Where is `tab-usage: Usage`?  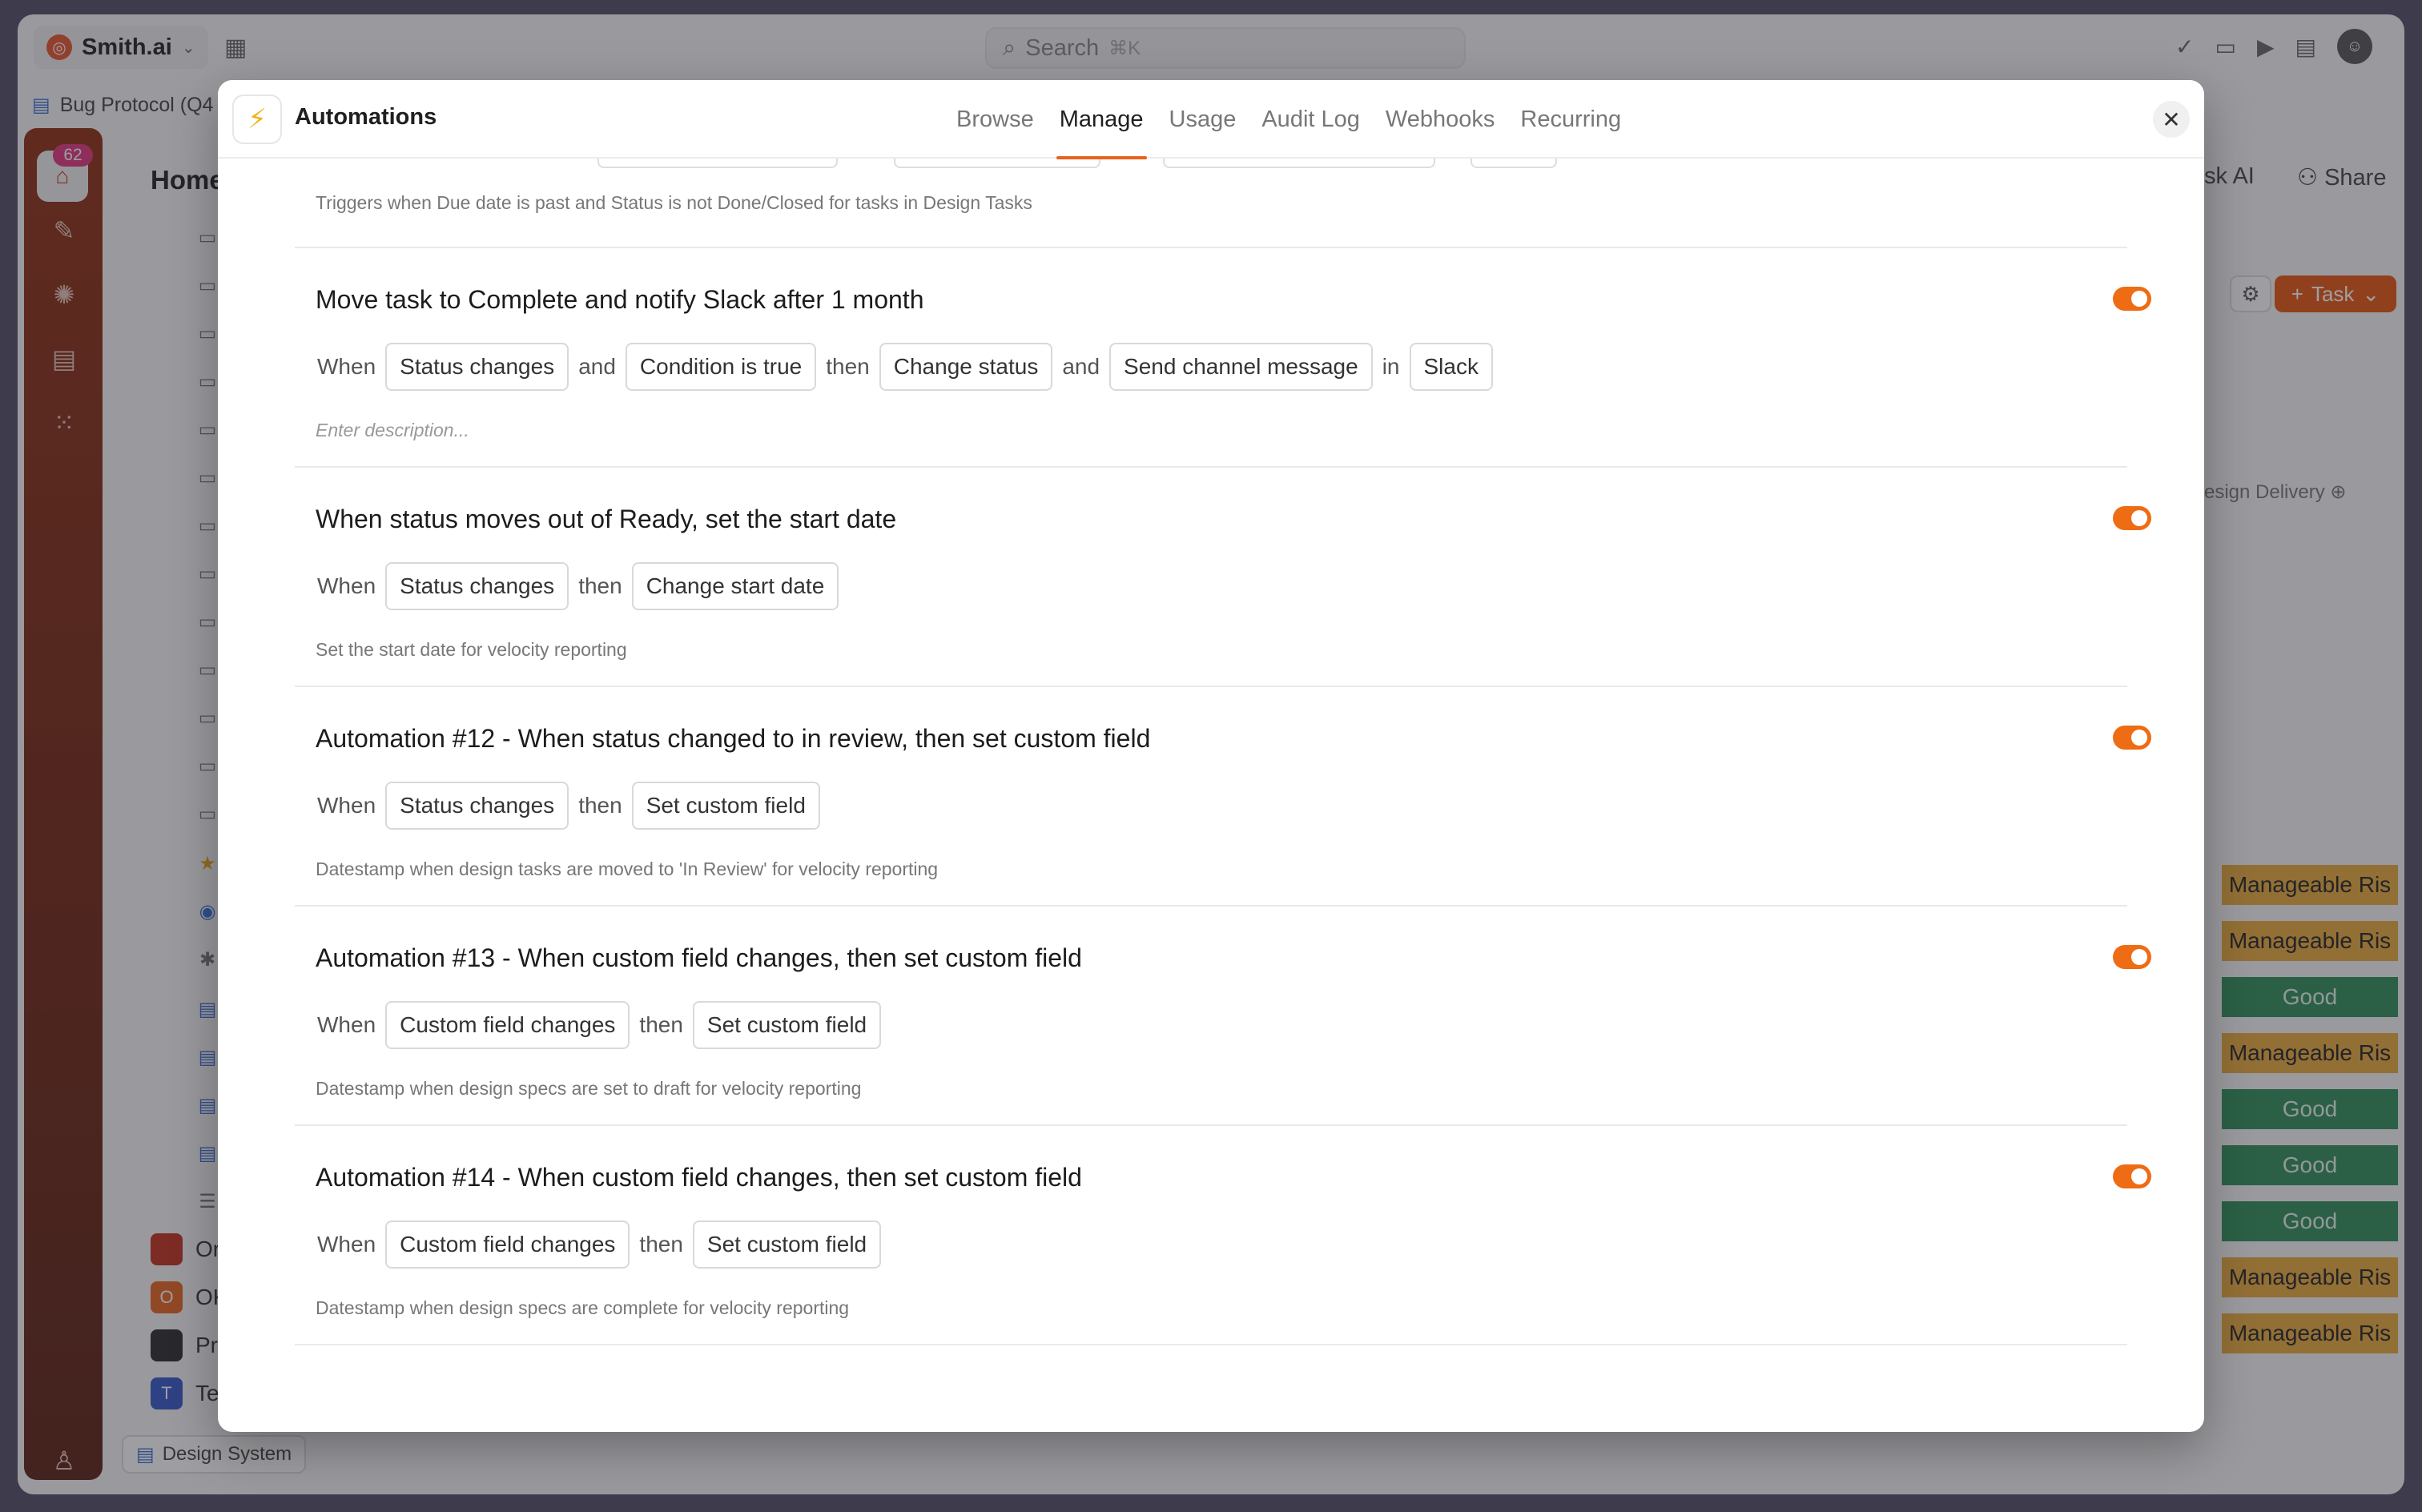
tab-usage: Usage is located at coordinates (1203, 119).